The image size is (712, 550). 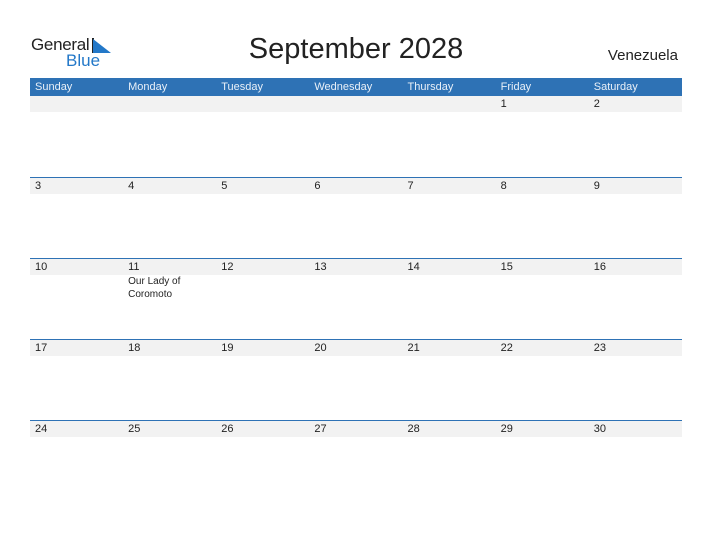 I want to click on day-cell: 15, so click(x=542, y=299).